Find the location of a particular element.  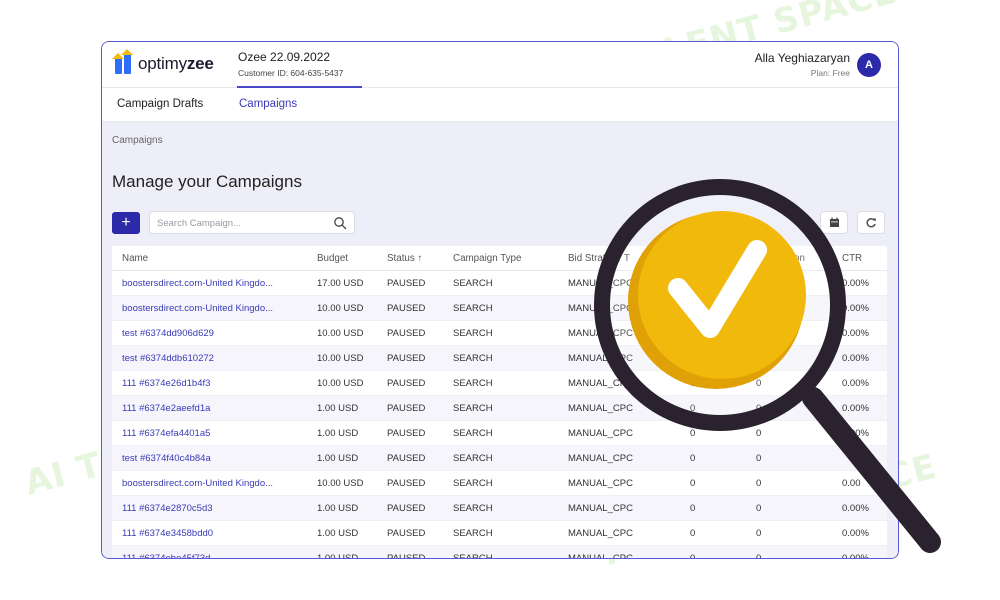

user-name: Alla Yeghiazaryan is located at coordinates (802, 58).